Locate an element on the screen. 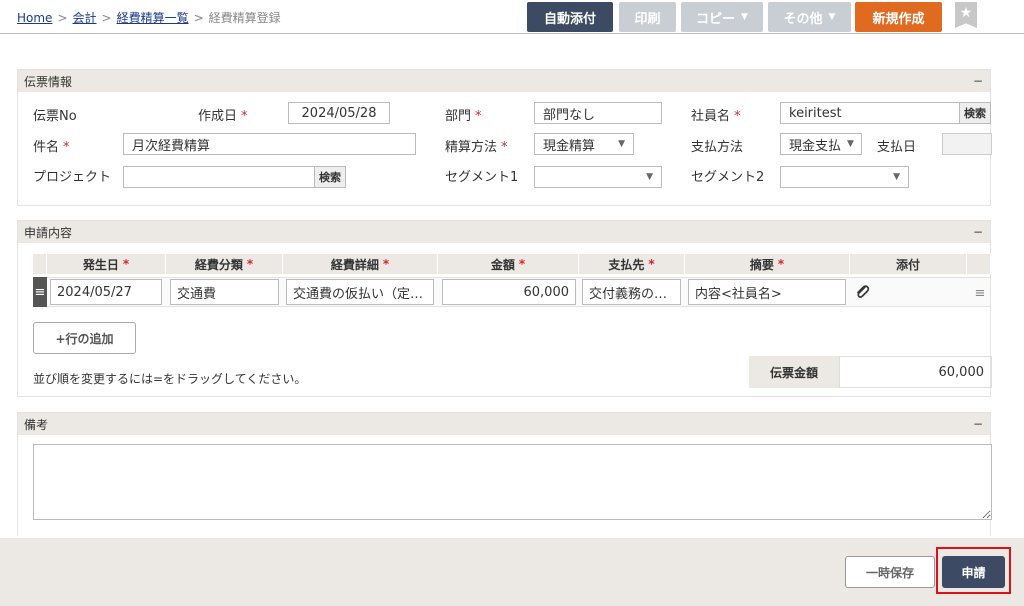 The width and height of the screenshot is (1024, 606). subject-field: 月次経費精算 is located at coordinates (269, 144).